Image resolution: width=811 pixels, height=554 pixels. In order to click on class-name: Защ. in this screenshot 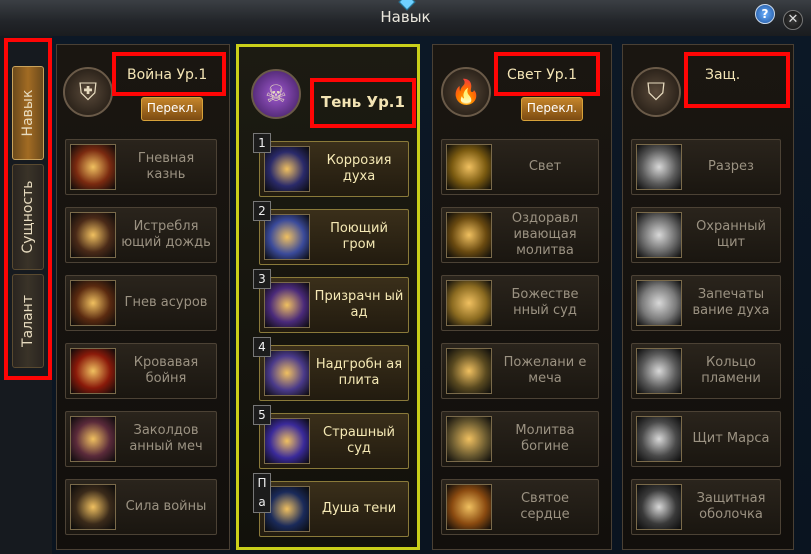, I will do `click(723, 75)`.